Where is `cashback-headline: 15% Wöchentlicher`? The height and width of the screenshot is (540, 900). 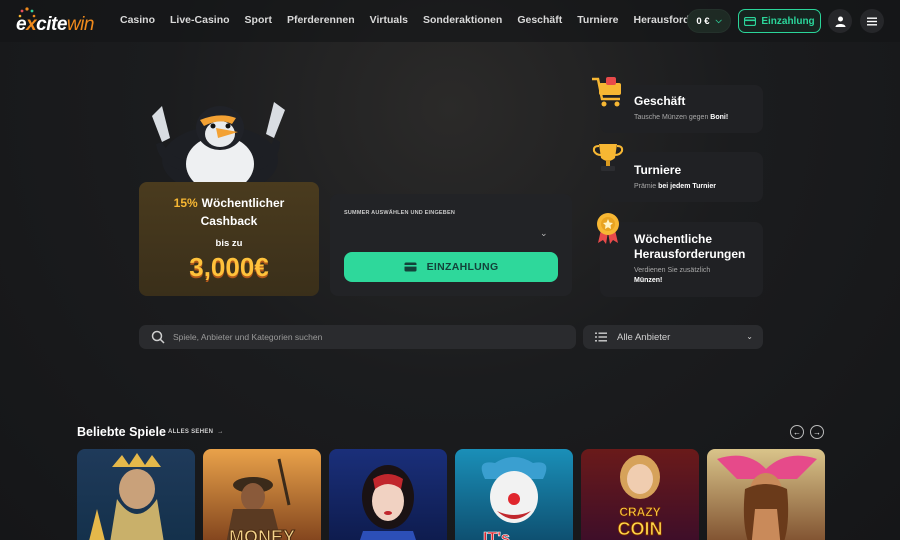
cashback-headline: 15% Wöchentlicher is located at coordinates (229, 203).